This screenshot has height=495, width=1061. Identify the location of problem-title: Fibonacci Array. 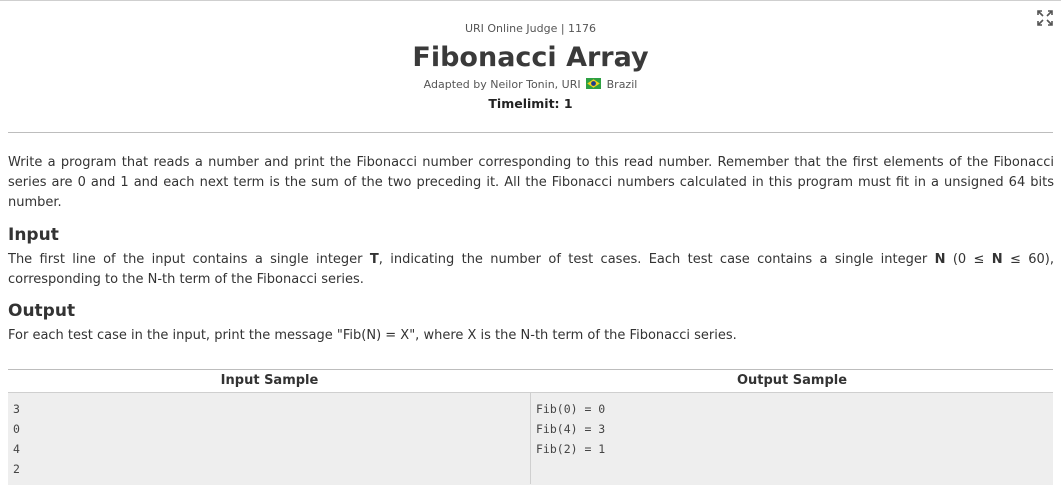
(530, 57).